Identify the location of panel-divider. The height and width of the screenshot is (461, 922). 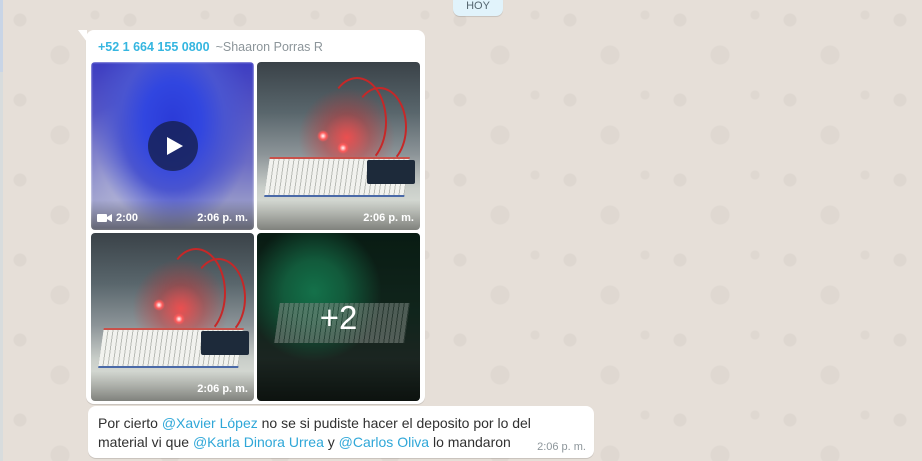
(1, 230).